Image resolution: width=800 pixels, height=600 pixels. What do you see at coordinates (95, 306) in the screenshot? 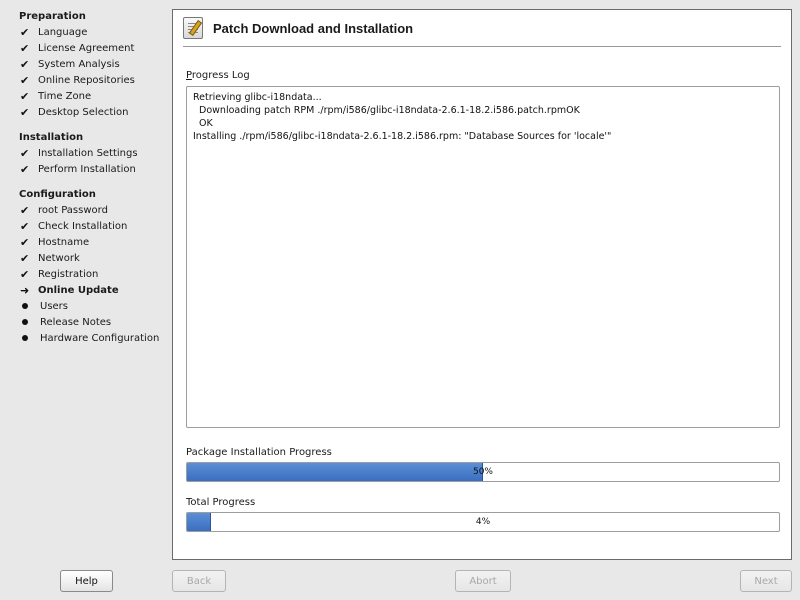
I see `sidebar-step: Users` at bounding box center [95, 306].